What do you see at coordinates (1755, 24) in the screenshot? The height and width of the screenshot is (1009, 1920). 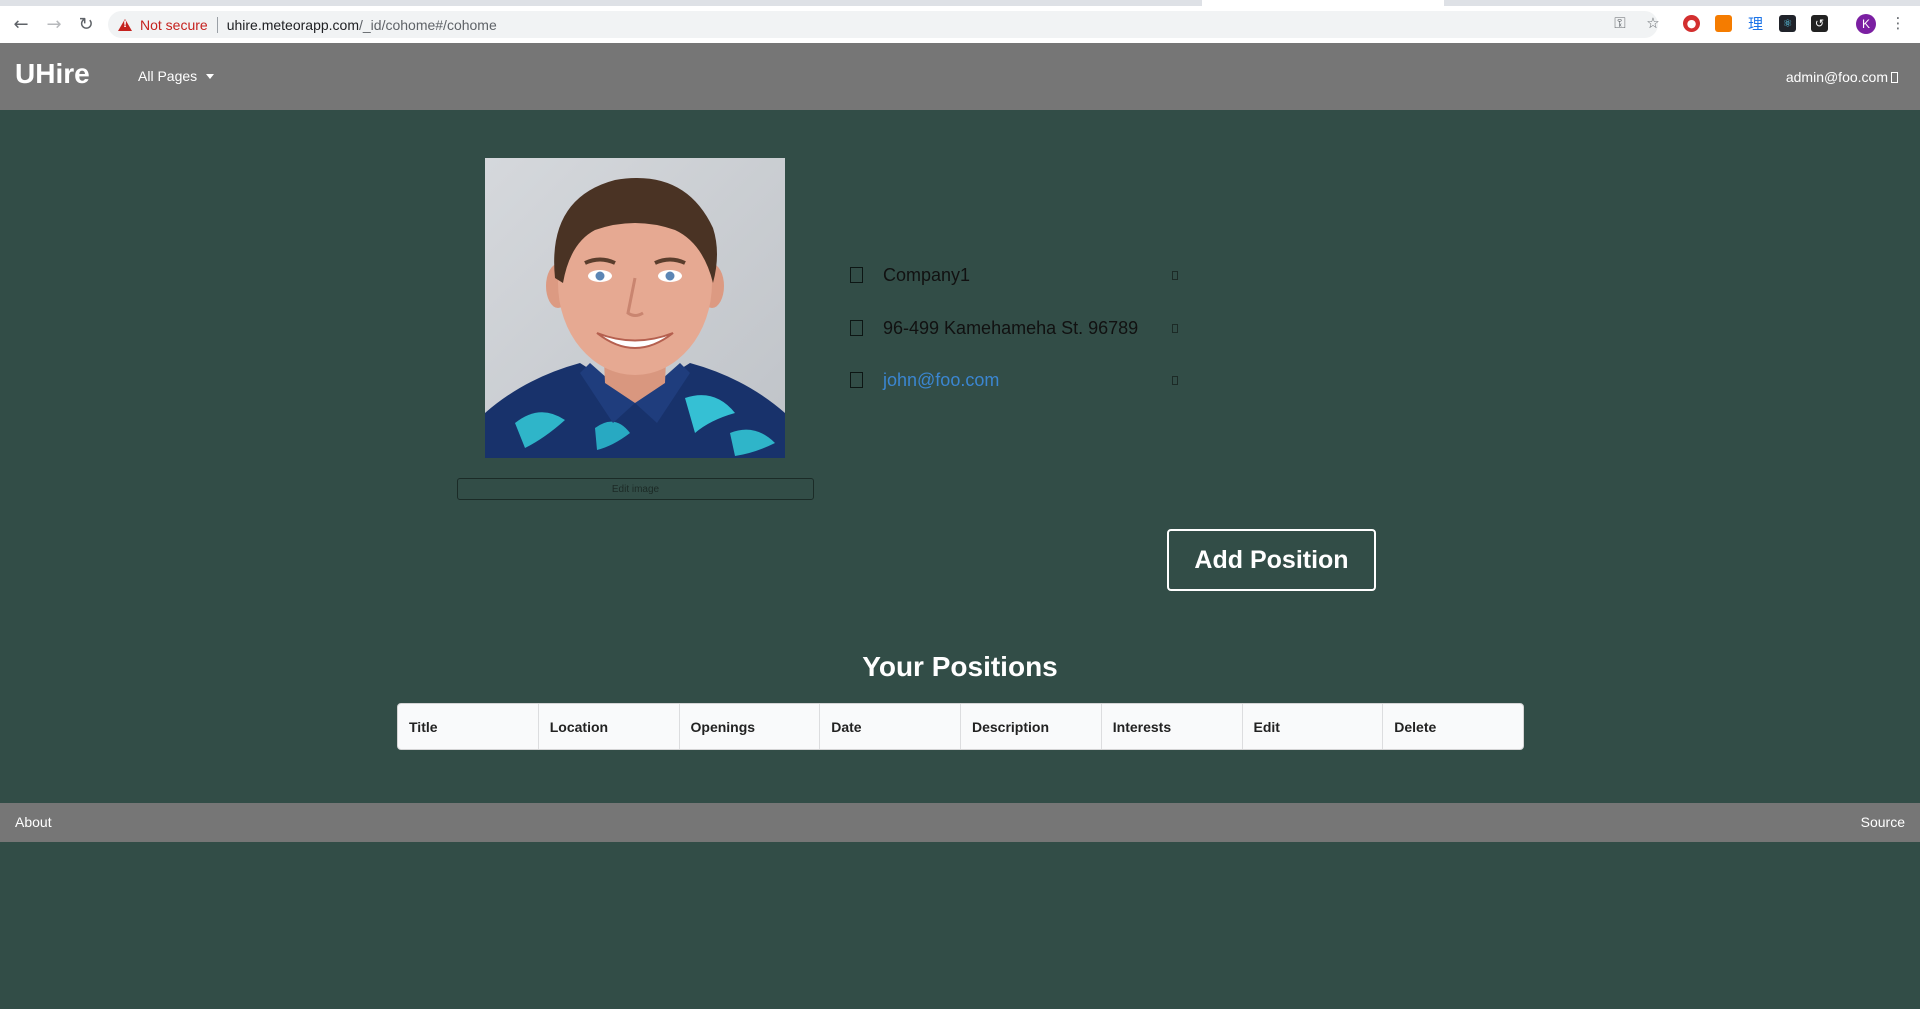 I see `dictionary-extension-icon: 理` at bounding box center [1755, 24].